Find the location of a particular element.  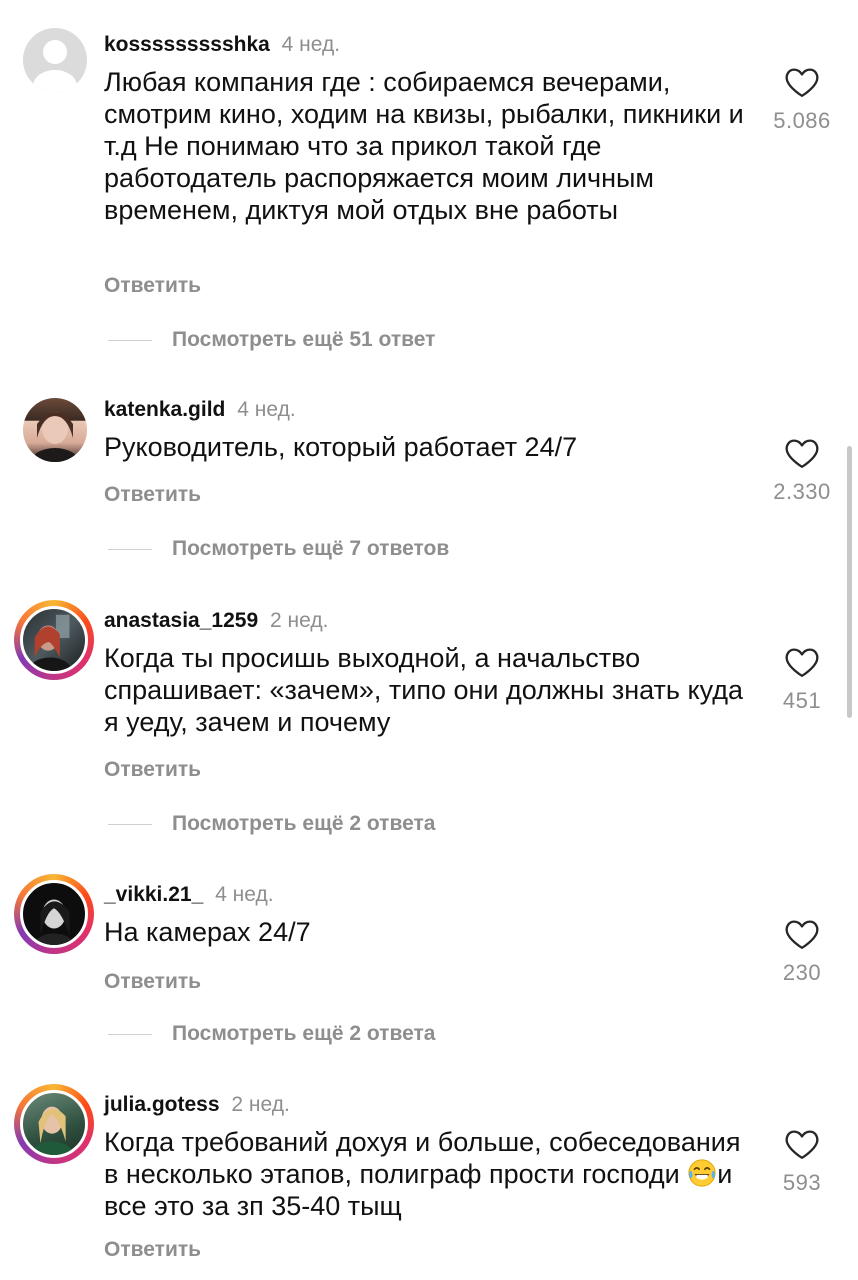

username: kossssssssshka is located at coordinates (187, 44).